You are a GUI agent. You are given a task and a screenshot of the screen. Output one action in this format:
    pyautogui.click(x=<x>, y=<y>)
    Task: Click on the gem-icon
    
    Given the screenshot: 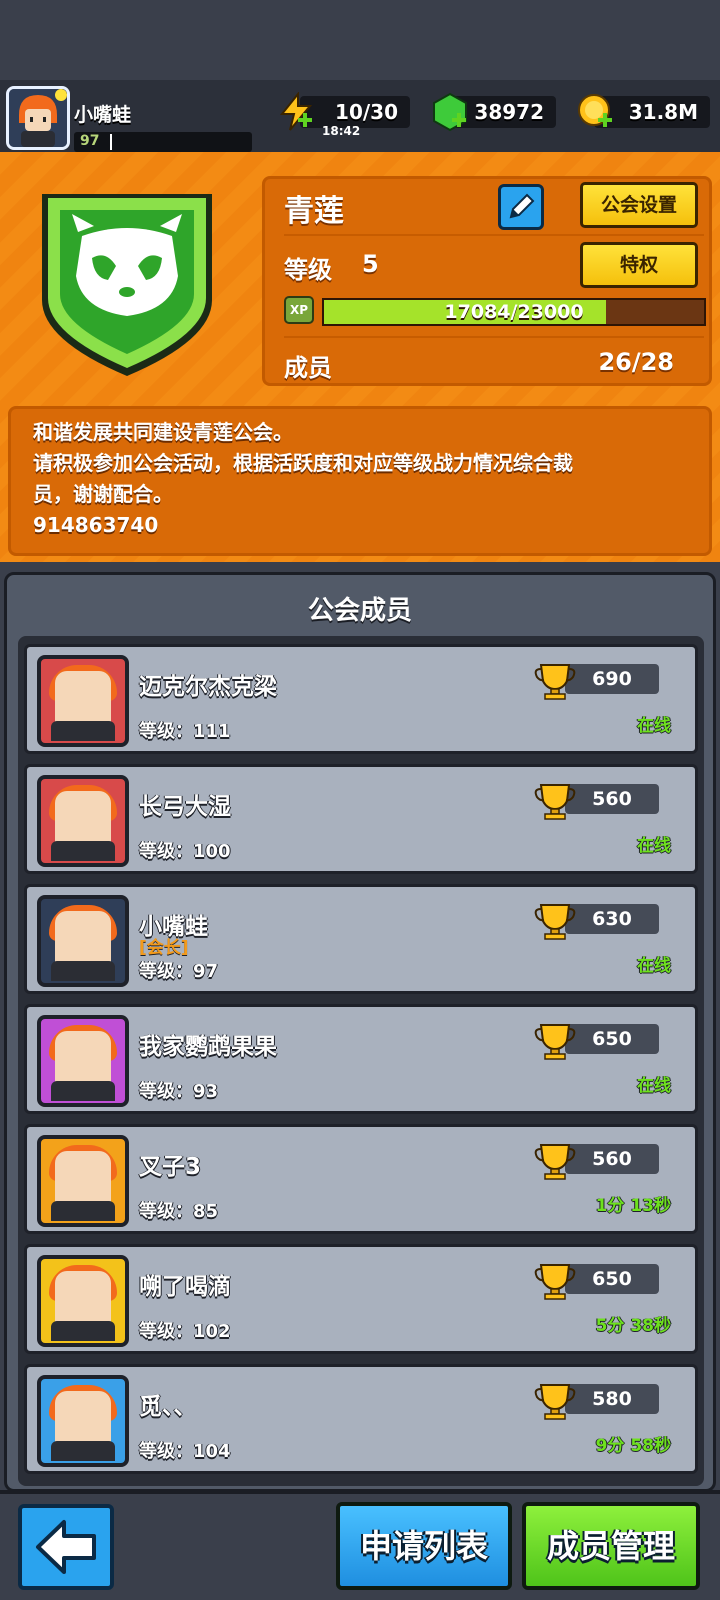 What is the action you would take?
    pyautogui.click(x=450, y=112)
    